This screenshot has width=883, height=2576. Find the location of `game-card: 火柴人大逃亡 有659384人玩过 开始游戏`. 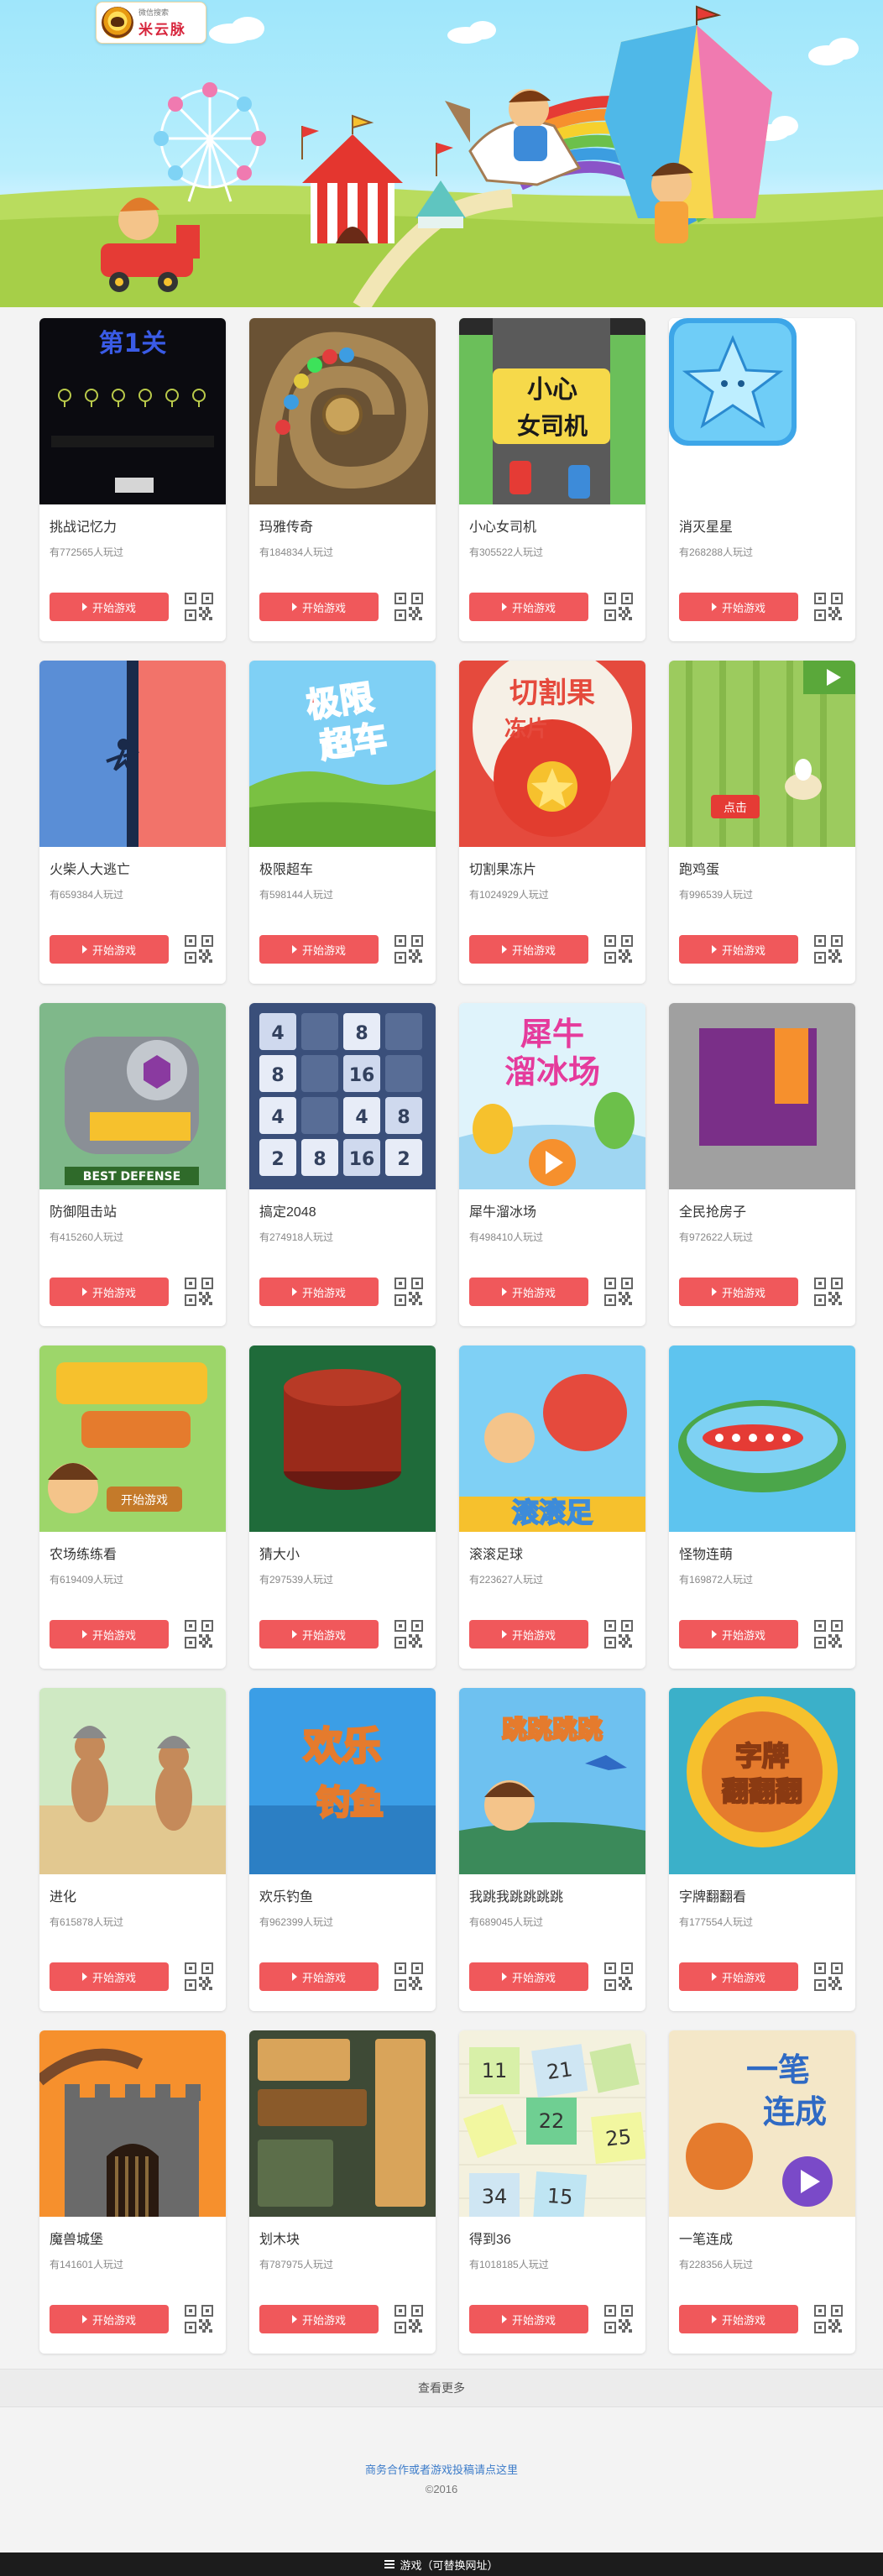

game-card: 火柴人大逃亡 有659384人玩过 开始游戏 is located at coordinates (132, 822).